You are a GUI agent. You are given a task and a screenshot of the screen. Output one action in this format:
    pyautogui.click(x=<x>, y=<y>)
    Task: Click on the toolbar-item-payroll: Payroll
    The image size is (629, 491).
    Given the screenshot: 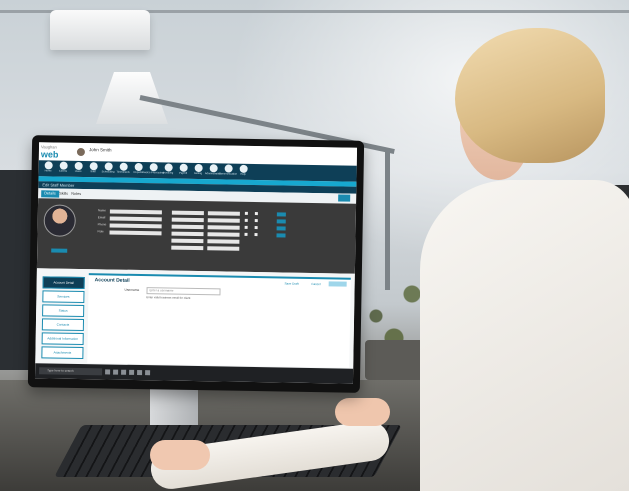 What is the action you would take?
    pyautogui.click(x=182, y=171)
    